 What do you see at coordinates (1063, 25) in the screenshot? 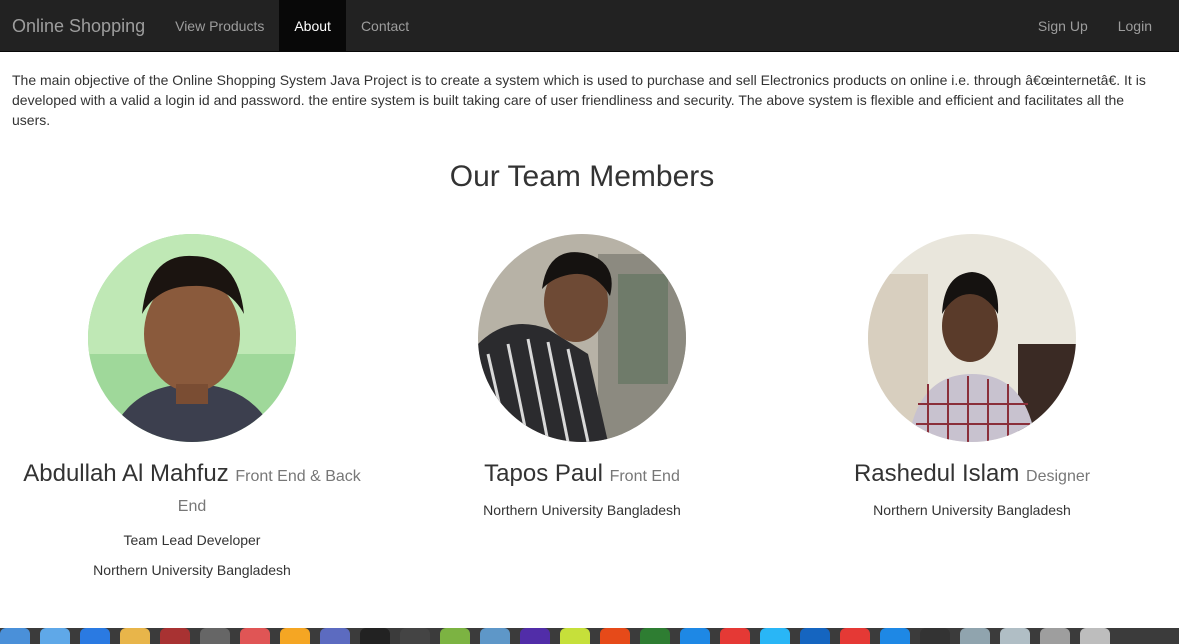
I see `nav-sign-up: Sign Up` at bounding box center [1063, 25].